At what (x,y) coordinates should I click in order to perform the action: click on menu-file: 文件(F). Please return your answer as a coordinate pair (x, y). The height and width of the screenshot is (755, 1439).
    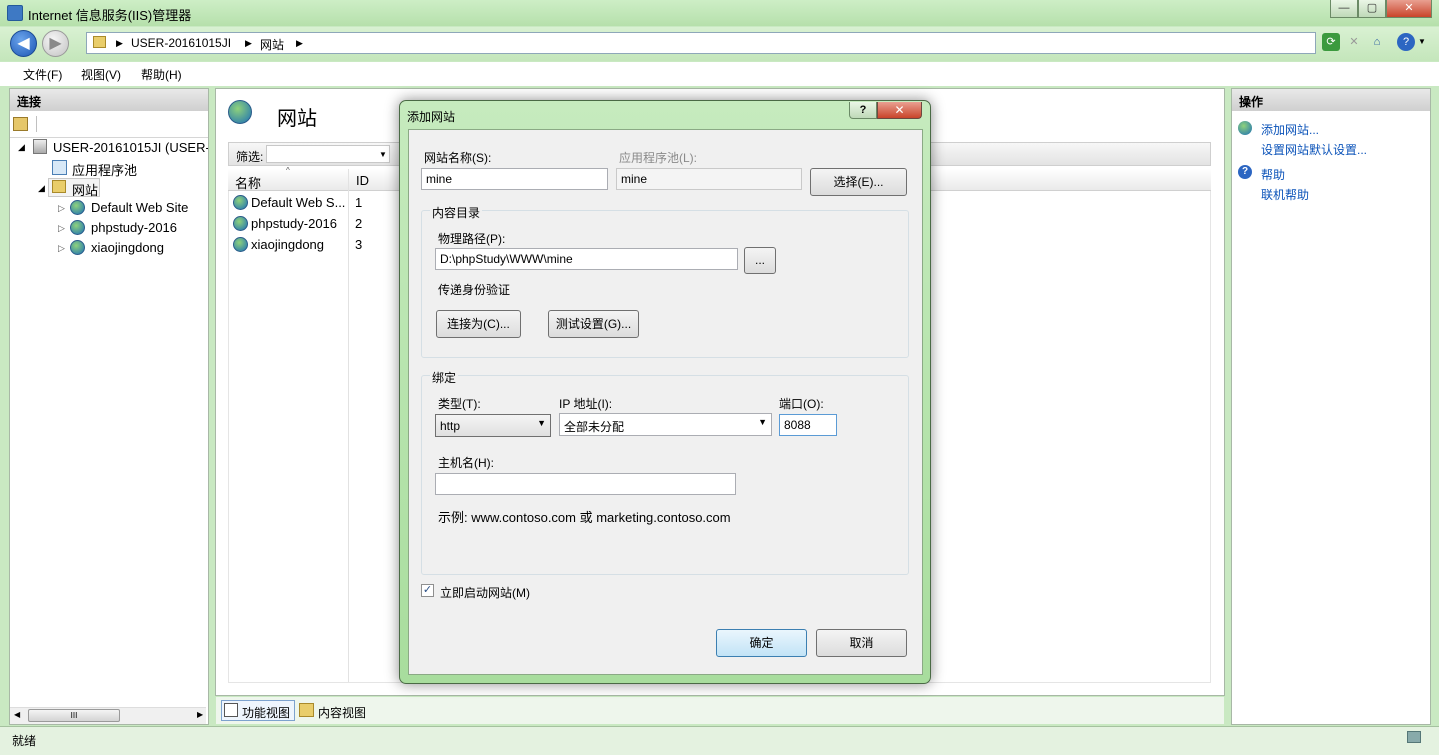
    Looking at the image, I should click on (42, 74).